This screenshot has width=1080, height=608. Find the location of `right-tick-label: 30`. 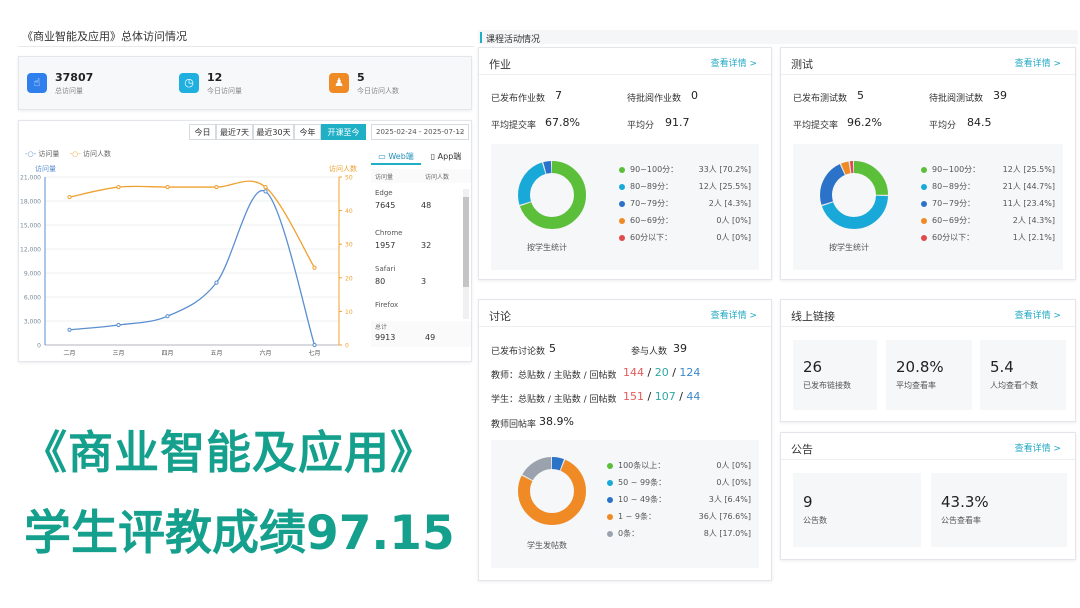

right-tick-label: 30 is located at coordinates (349, 245).